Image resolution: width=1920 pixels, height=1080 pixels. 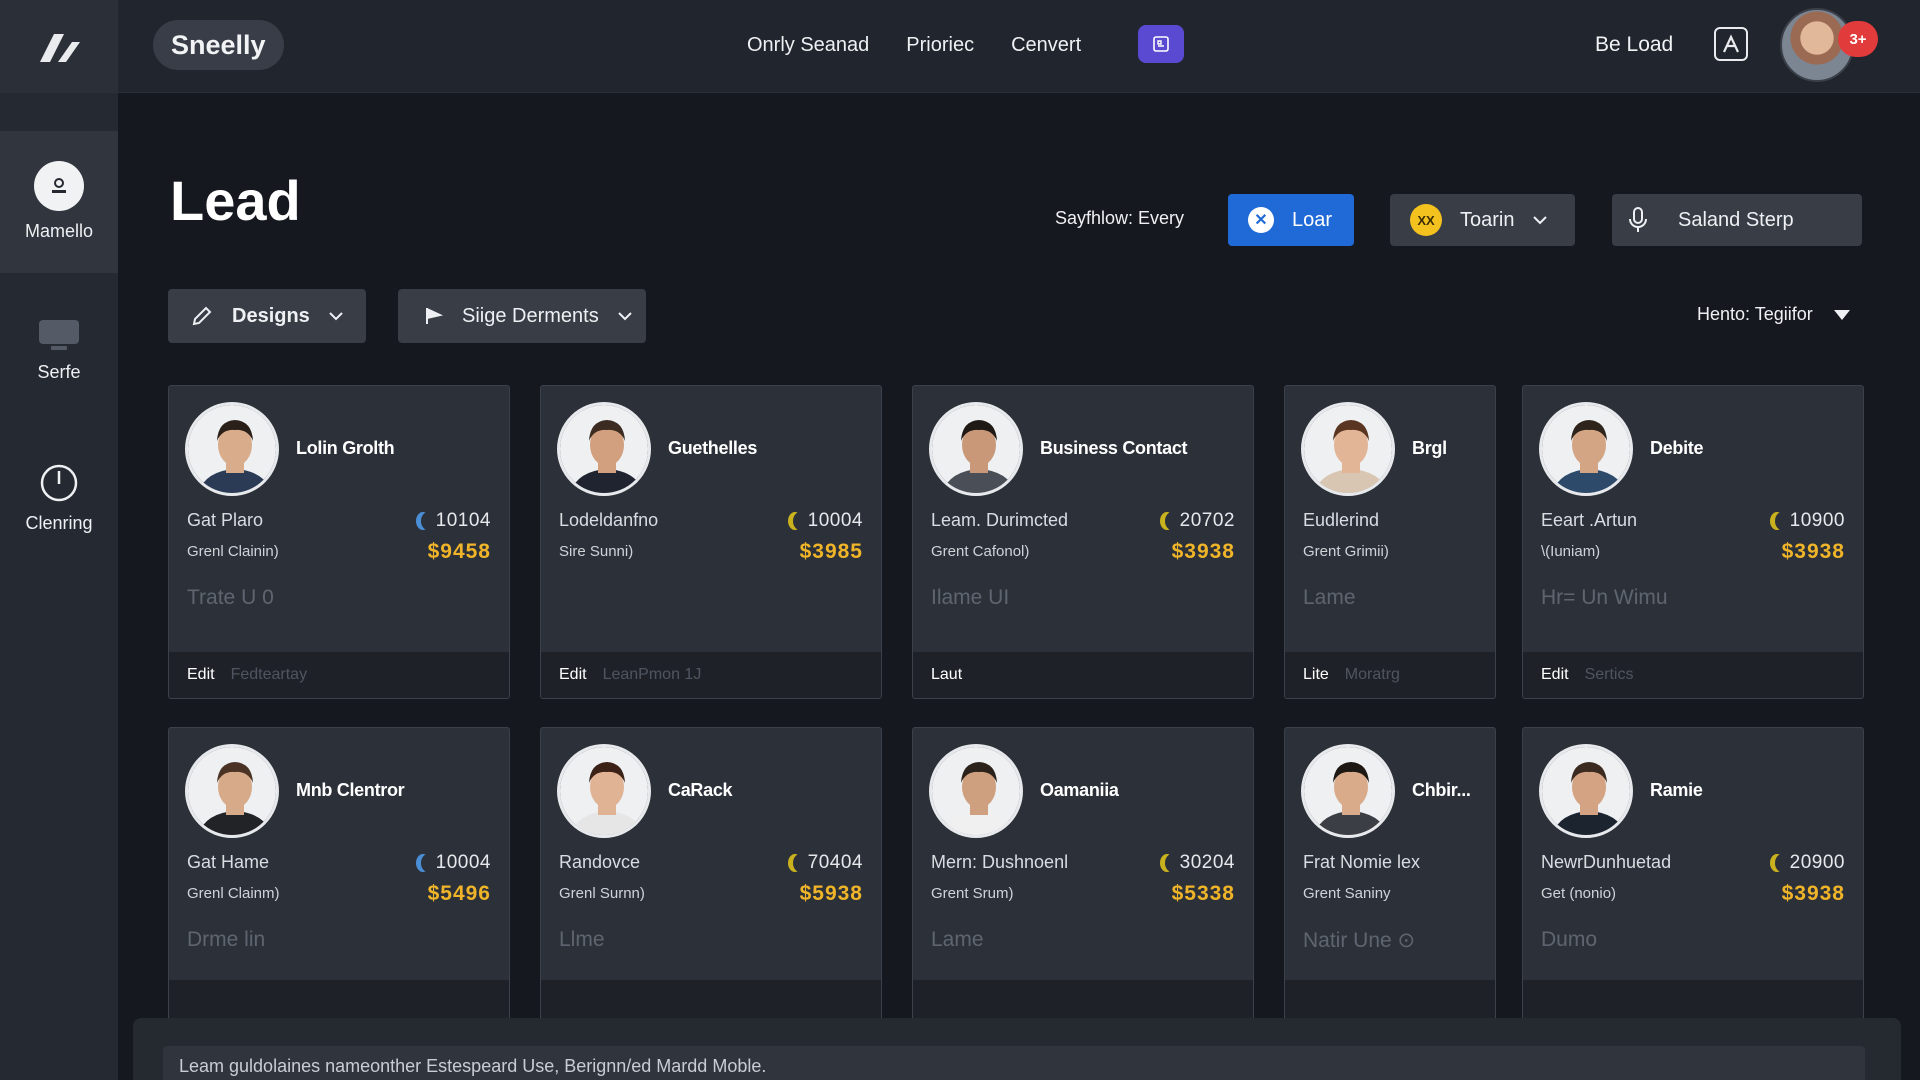 What do you see at coordinates (1609, 674) in the screenshot?
I see `card-footer-note: Sertics` at bounding box center [1609, 674].